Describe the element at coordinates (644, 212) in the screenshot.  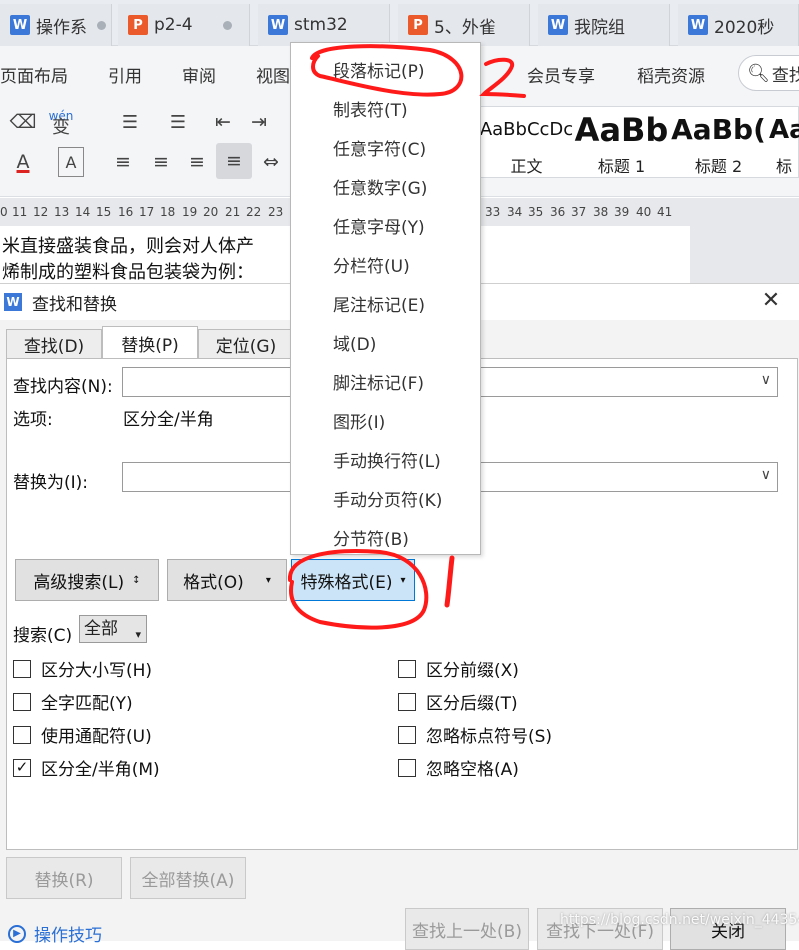
I see `ruler-tick: 40` at that location.